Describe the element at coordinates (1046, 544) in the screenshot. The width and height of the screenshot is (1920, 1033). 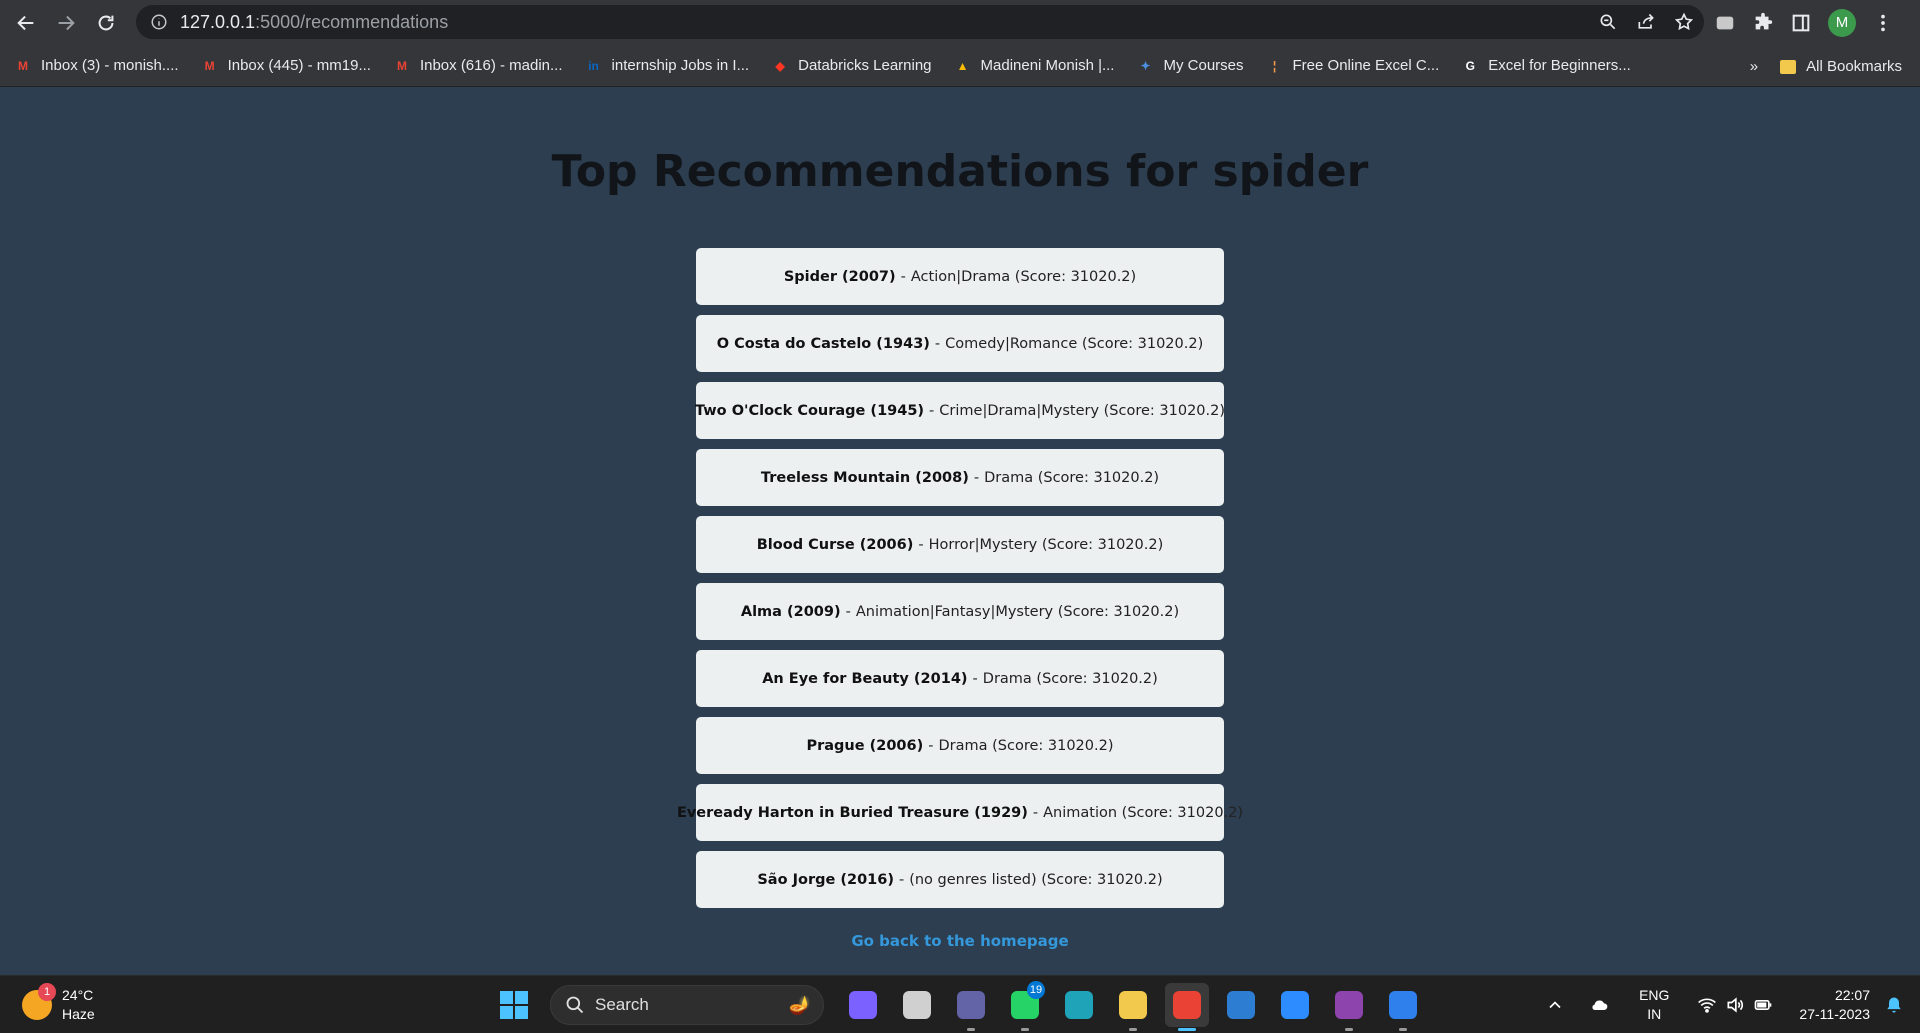
I see `movie-details: Horror|Mystery (Score: 31020.2)` at that location.